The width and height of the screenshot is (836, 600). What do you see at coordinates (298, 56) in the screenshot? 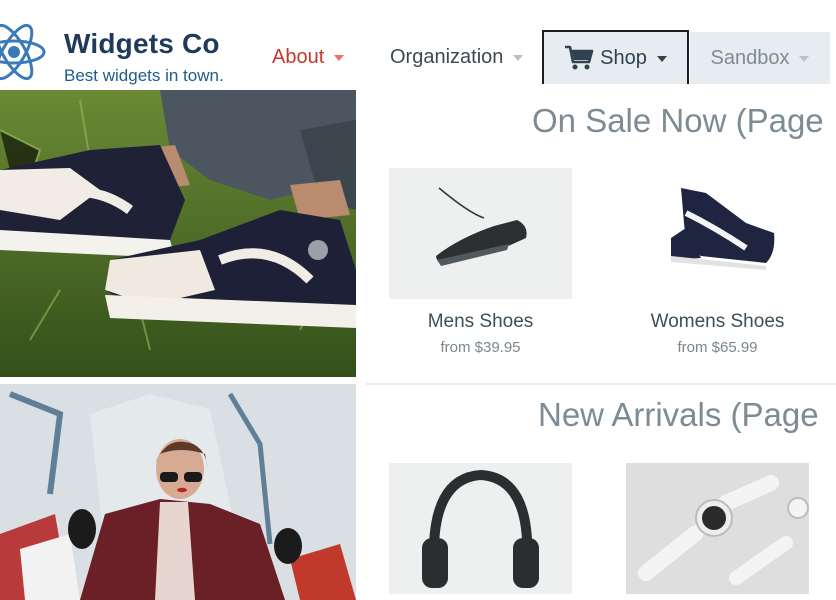
I see `nav-about-label: About` at bounding box center [298, 56].